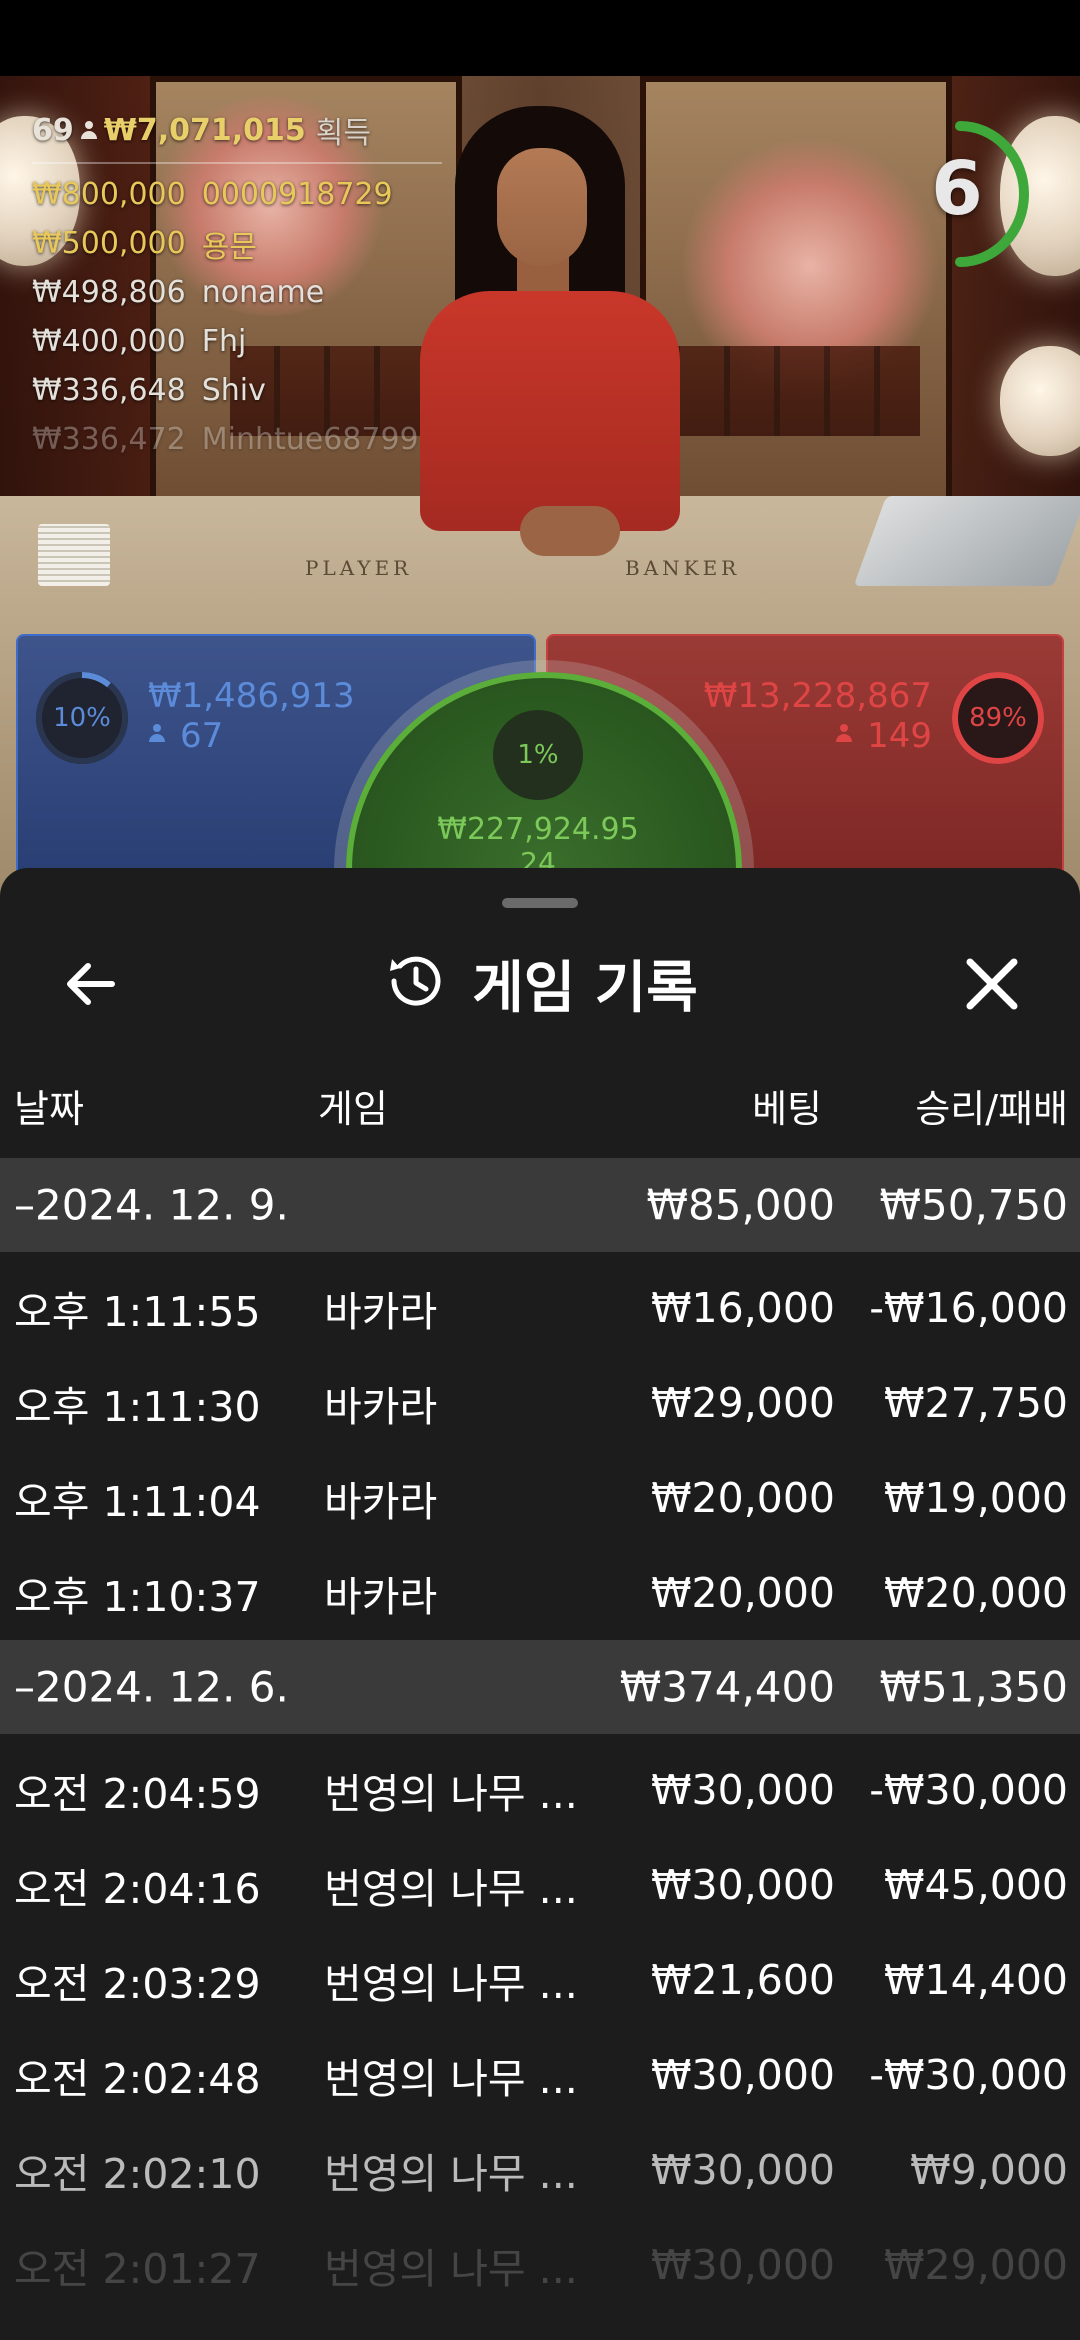 The width and height of the screenshot is (1080, 2340). I want to click on column-date: 날짜, so click(49, 1109).